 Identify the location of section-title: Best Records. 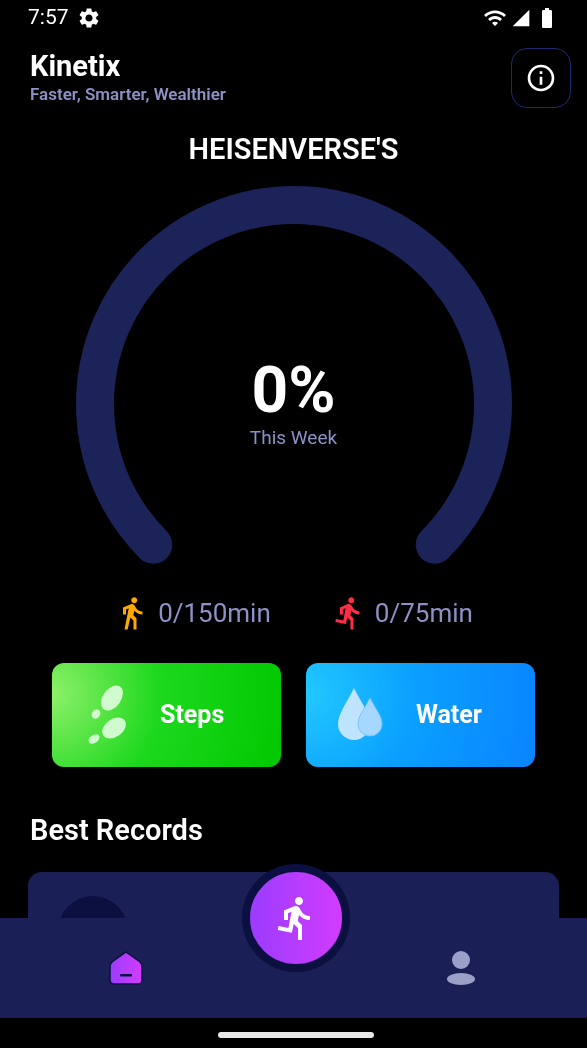
(116, 829).